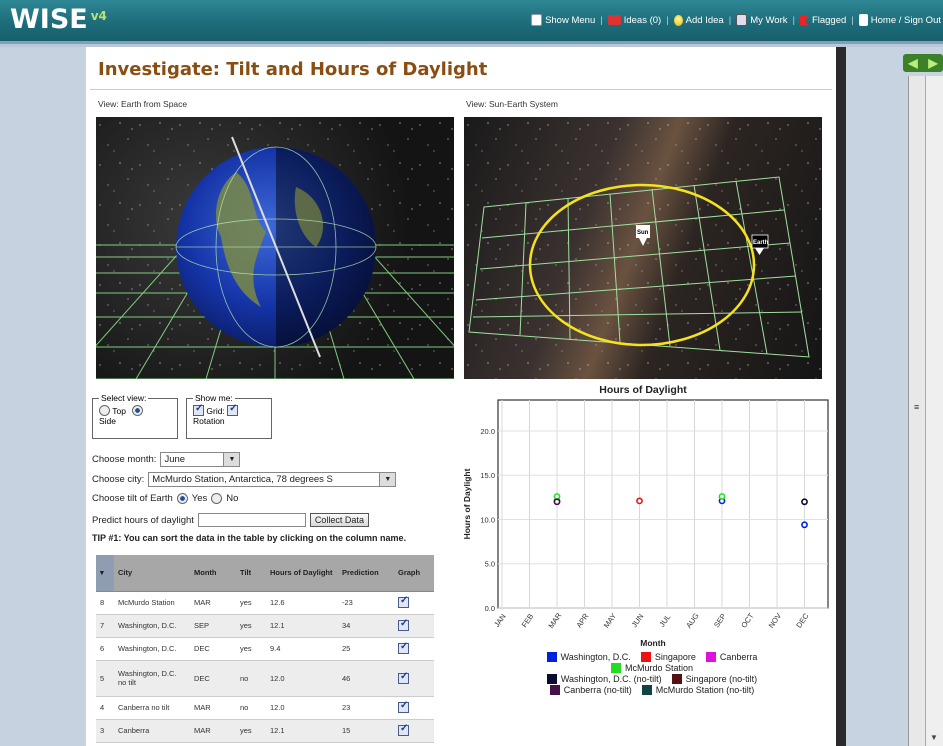 The height and width of the screenshot is (746, 943). What do you see at coordinates (138, 410) in the screenshot?
I see `view-side-radio` at bounding box center [138, 410].